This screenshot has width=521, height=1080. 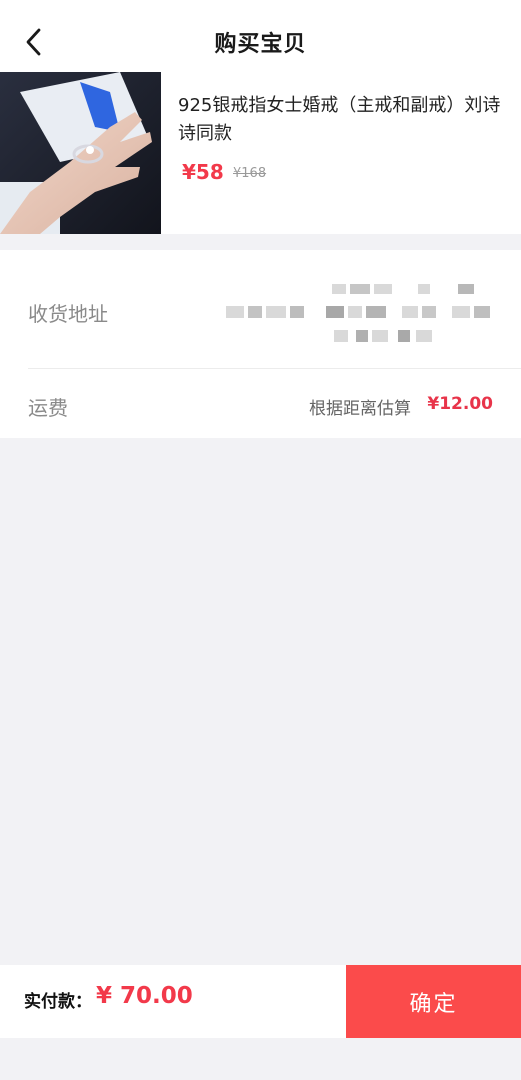 I want to click on confirm-button: 确定, so click(x=433, y=1001).